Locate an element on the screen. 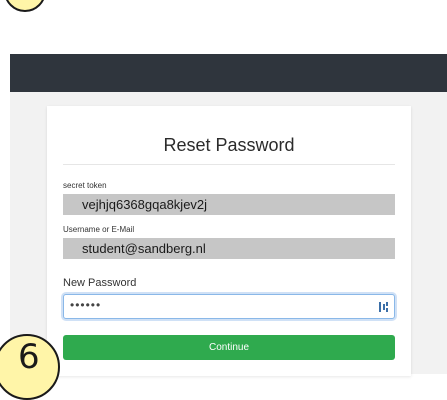  new-password-input: •••••• is located at coordinates (229, 306).